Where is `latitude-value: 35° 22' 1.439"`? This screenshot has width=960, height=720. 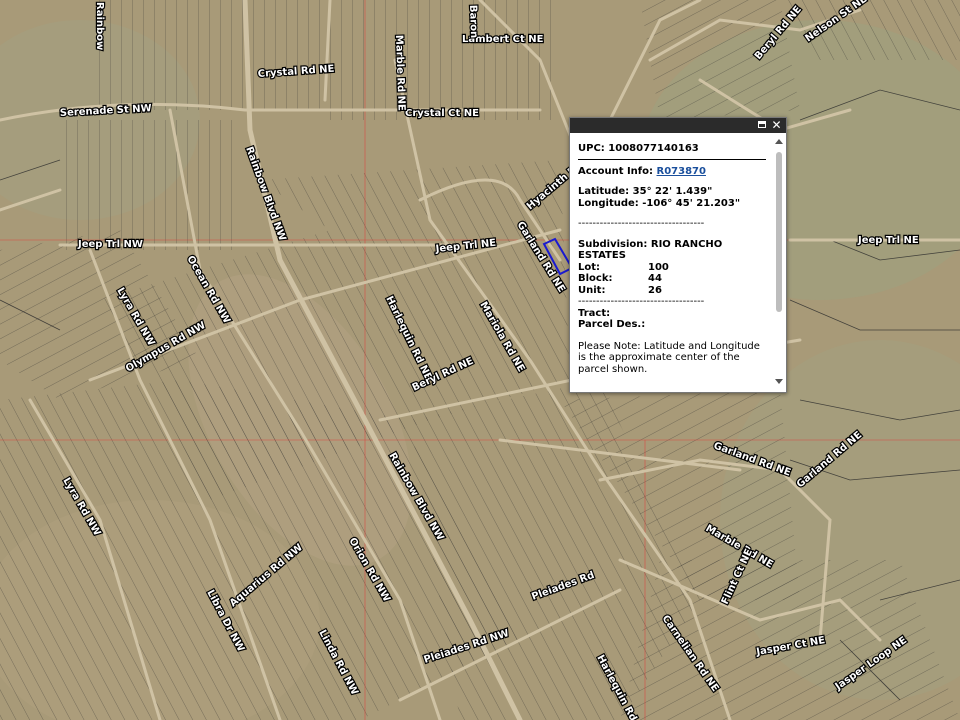
latitude-value: 35° 22' 1.439" is located at coordinates (672, 191).